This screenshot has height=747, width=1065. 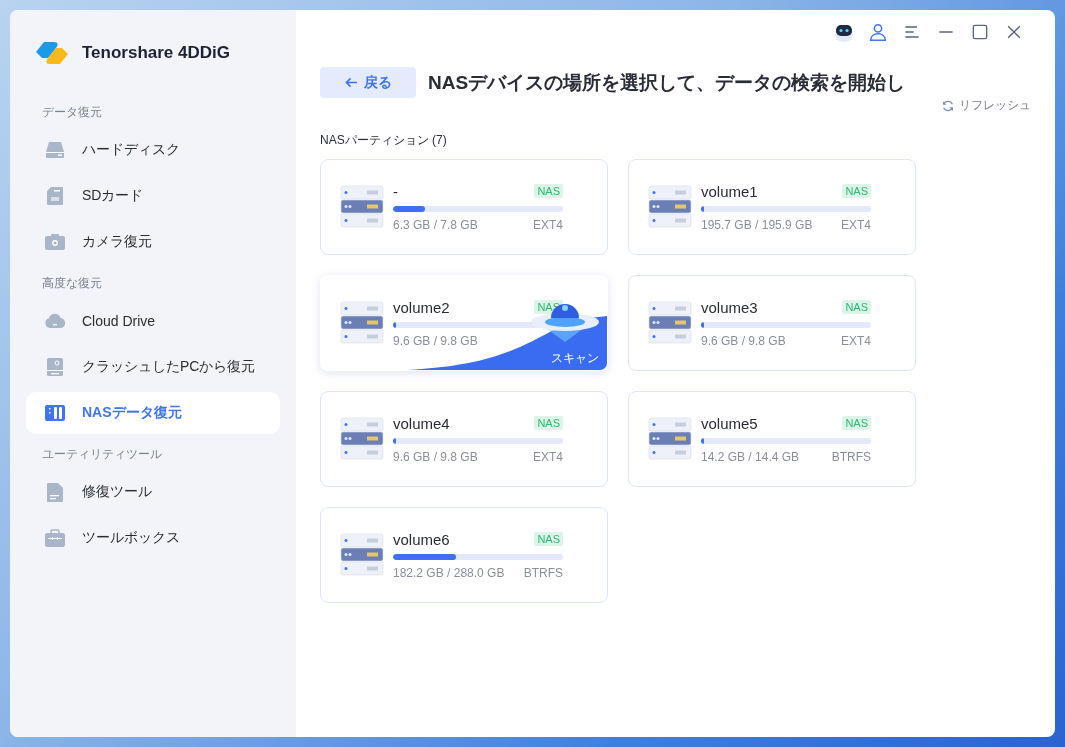 I want to click on sidebar-item: NASデータ復元, so click(x=153, y=413).